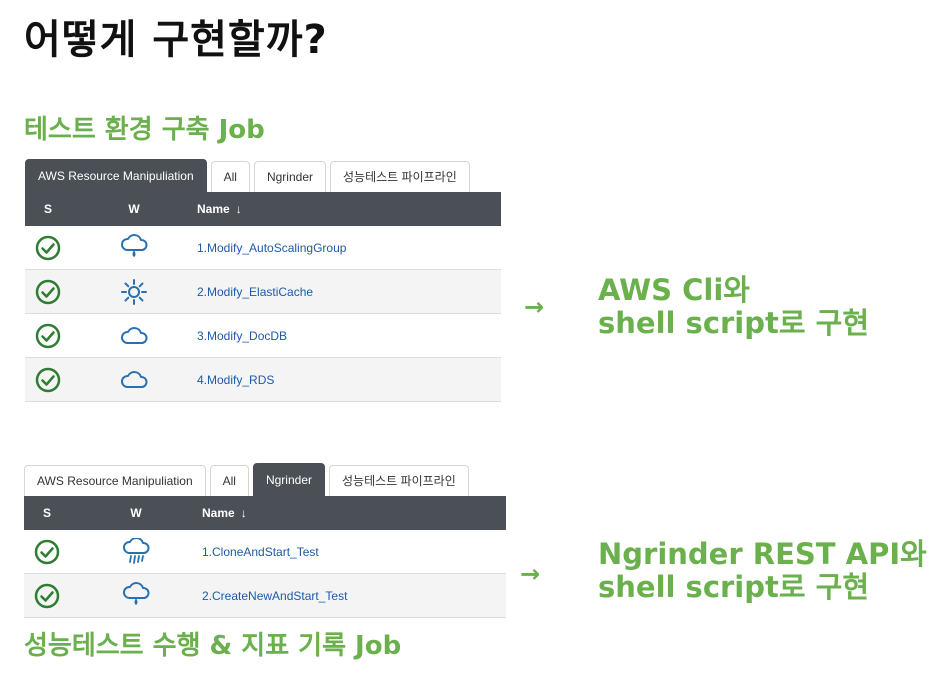 Image resolution: width=949 pixels, height=683 pixels. What do you see at coordinates (134, 292) in the screenshot?
I see `sun-icon` at bounding box center [134, 292].